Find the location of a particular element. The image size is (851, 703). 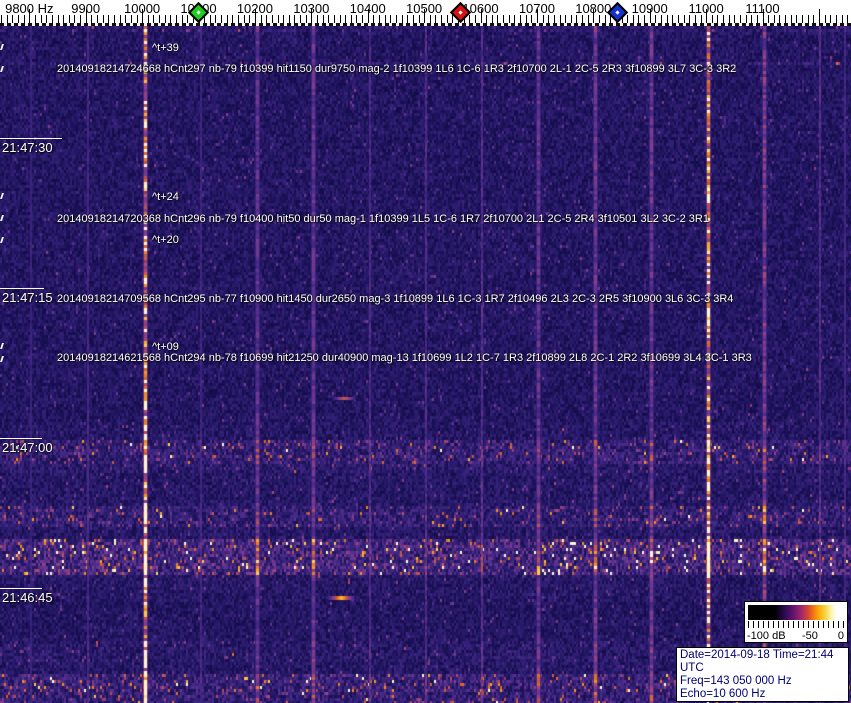

freq-tick-label: 10300 is located at coordinates (311, 8).